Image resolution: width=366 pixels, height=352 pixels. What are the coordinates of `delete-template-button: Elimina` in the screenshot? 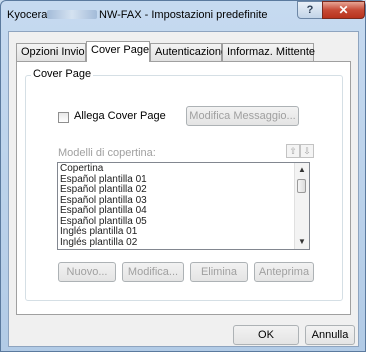 It's located at (219, 272).